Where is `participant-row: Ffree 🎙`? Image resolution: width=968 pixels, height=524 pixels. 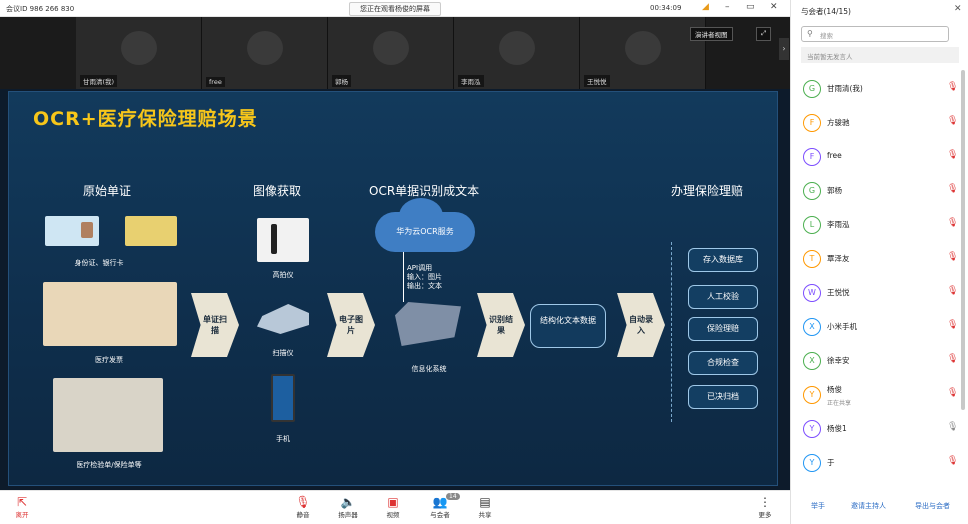
participant-row: Ffree 🎙 is located at coordinates (875, 157).